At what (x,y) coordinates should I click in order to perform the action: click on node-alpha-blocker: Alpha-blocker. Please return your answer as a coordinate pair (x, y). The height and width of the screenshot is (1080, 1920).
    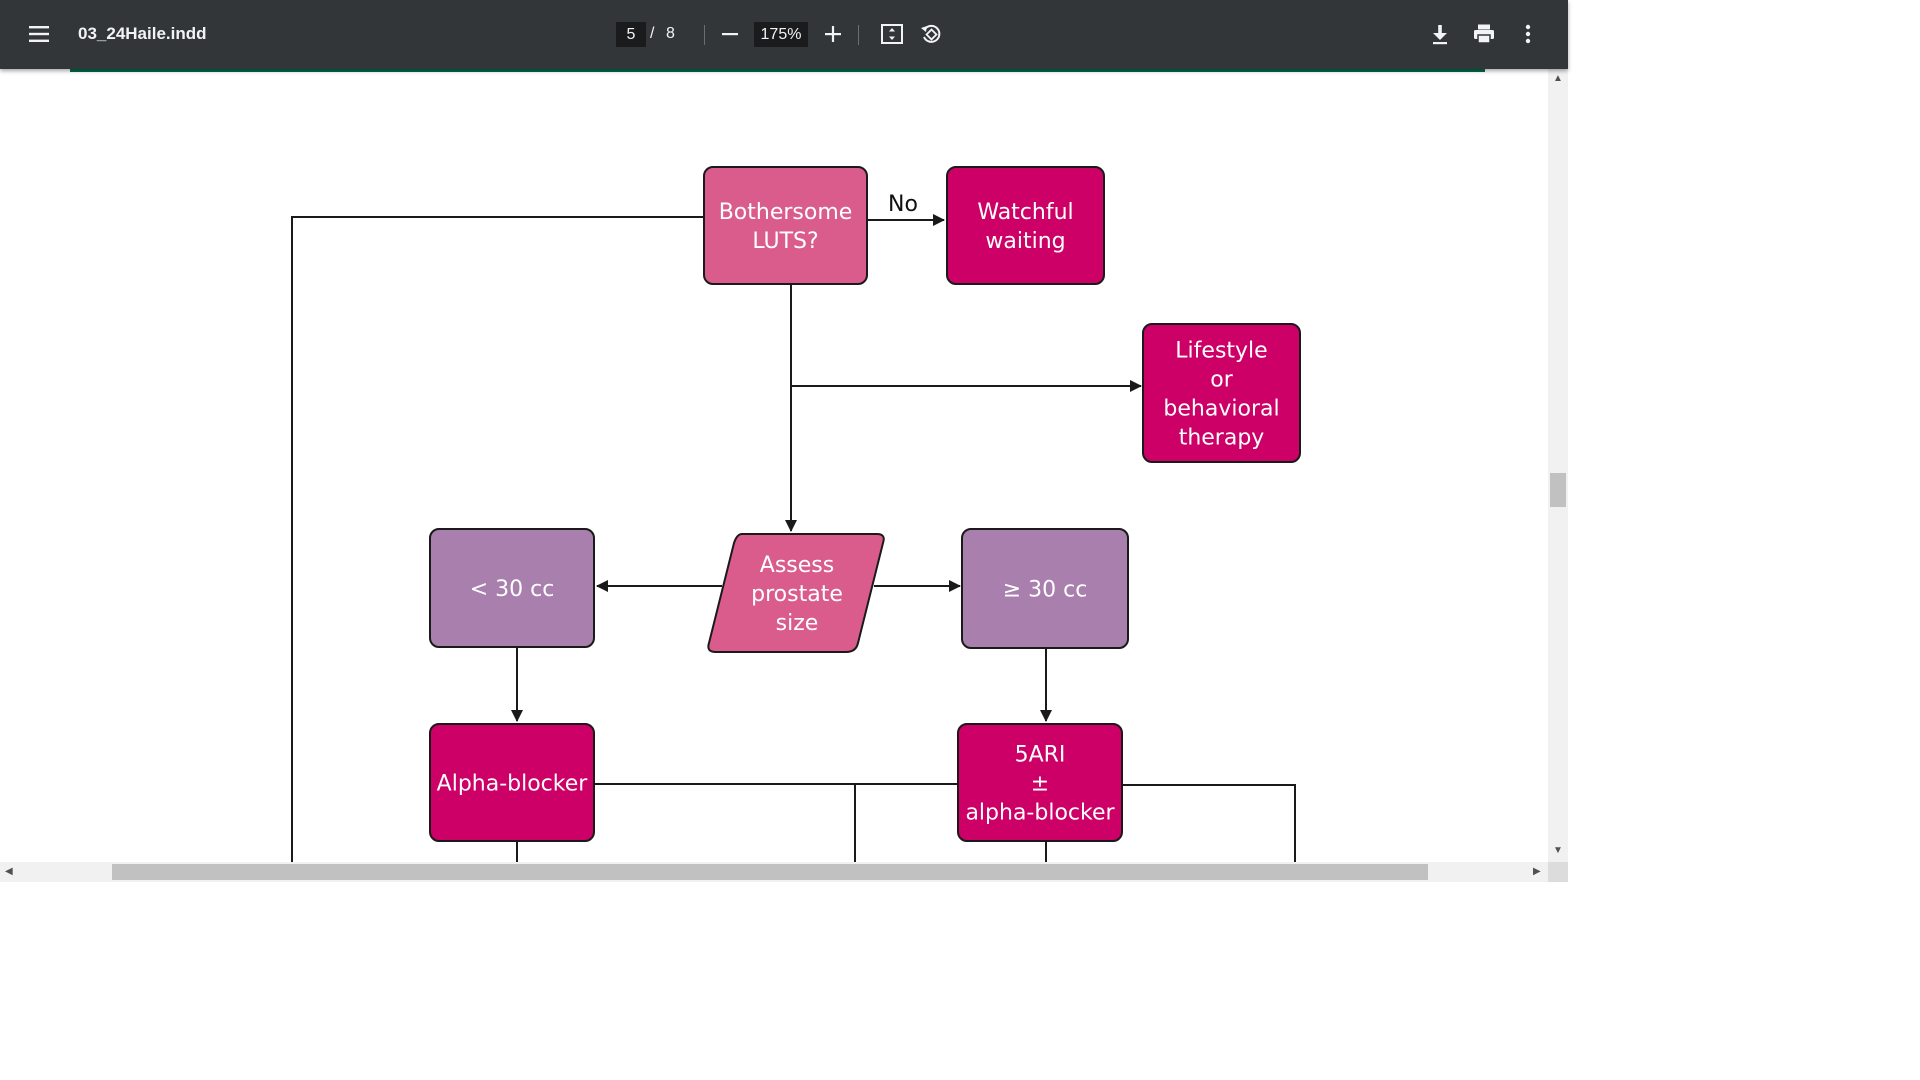
    Looking at the image, I should click on (512, 782).